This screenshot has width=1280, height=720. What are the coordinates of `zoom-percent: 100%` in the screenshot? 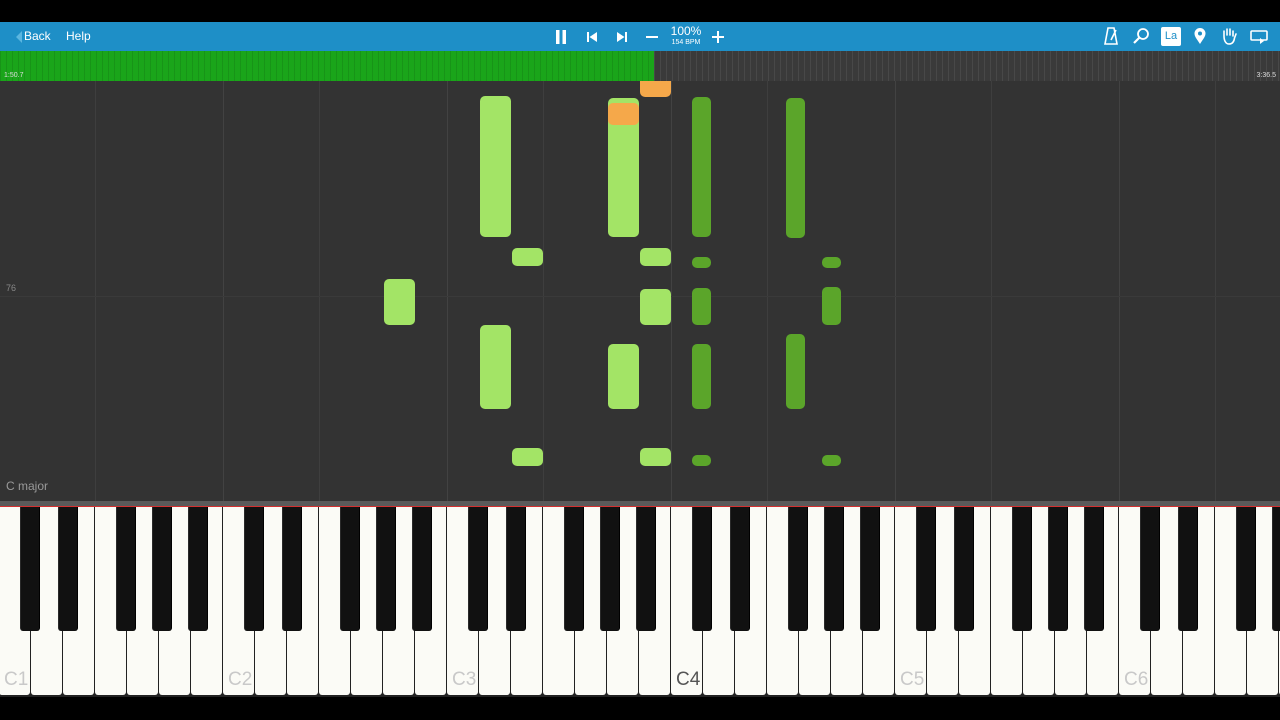 It's located at (686, 31).